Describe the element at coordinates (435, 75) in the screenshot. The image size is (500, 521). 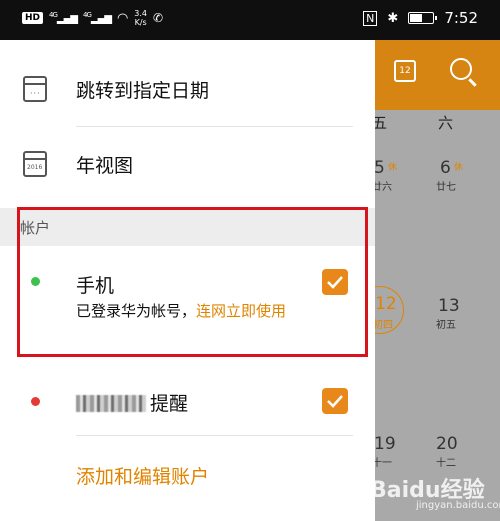
I see `calendar-header: 12` at that location.